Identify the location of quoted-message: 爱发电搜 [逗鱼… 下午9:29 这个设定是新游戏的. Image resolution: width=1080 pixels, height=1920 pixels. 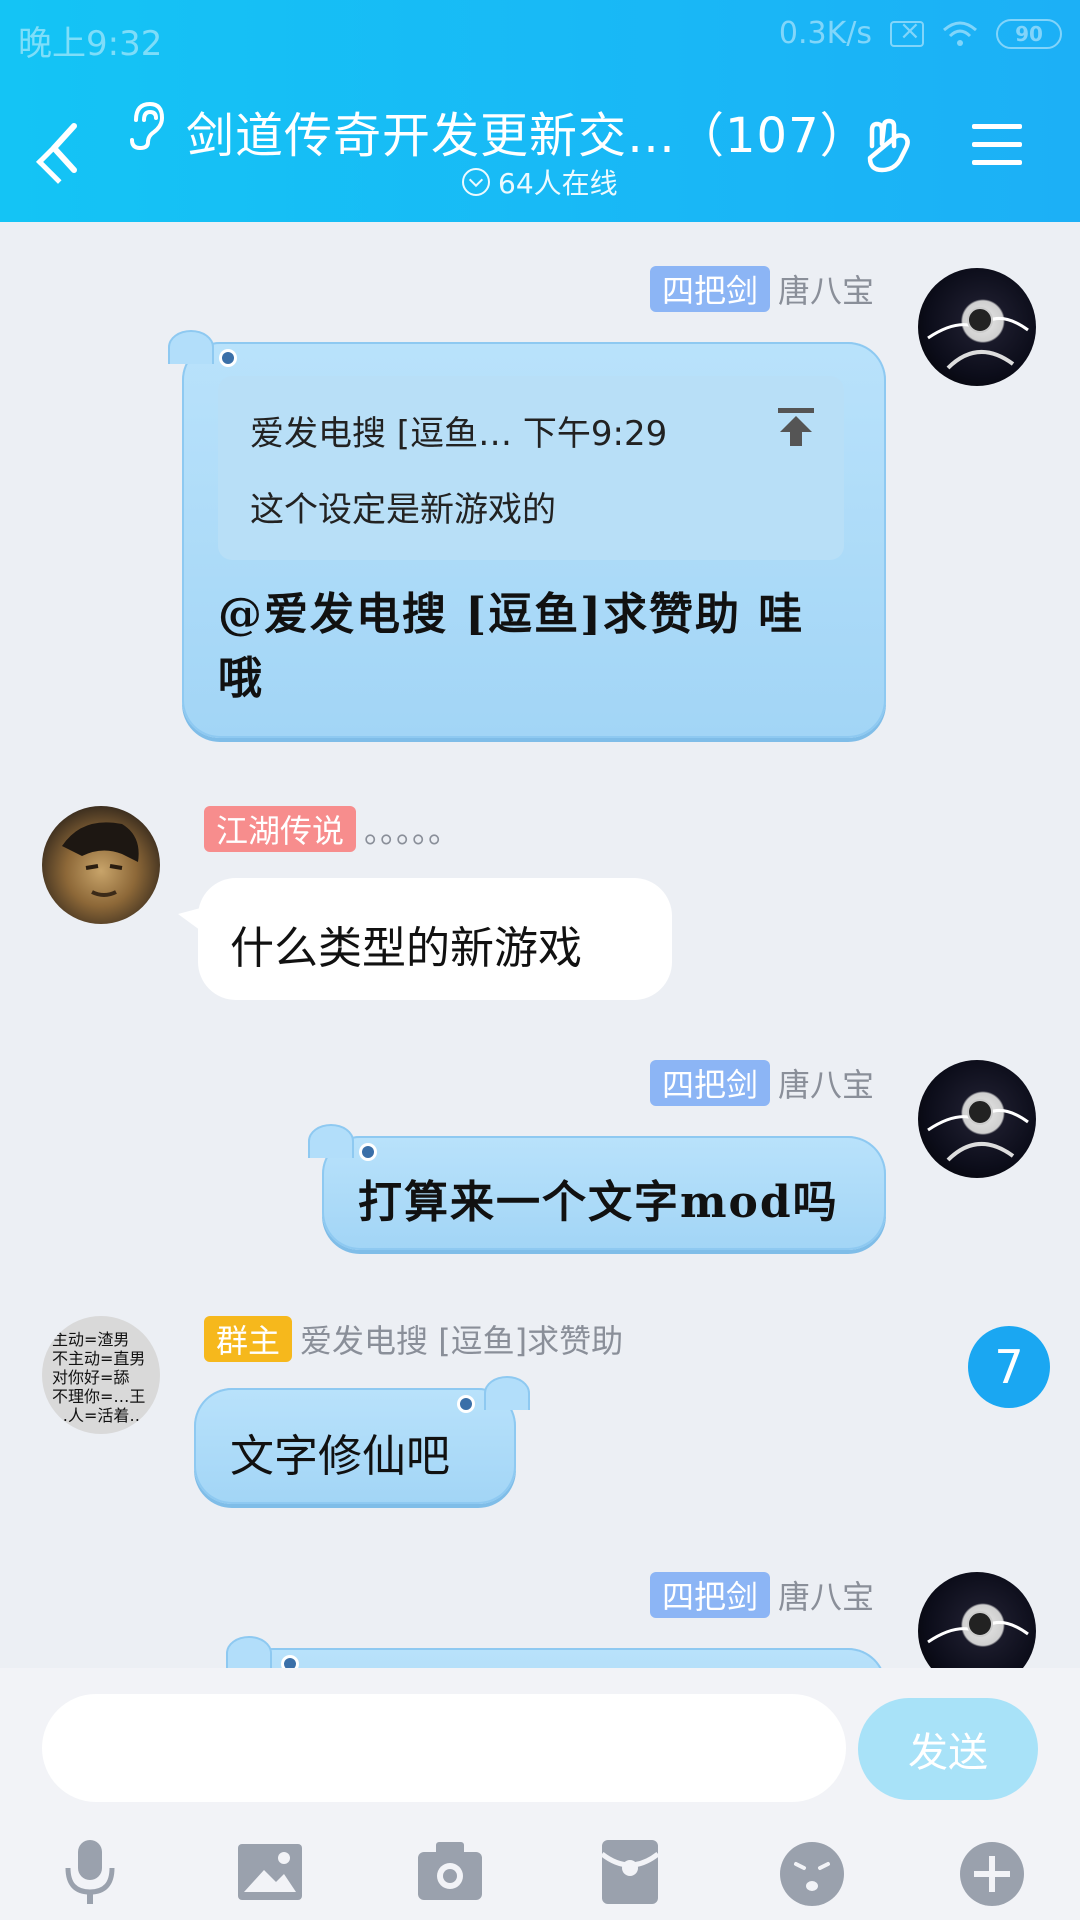
(531, 468).